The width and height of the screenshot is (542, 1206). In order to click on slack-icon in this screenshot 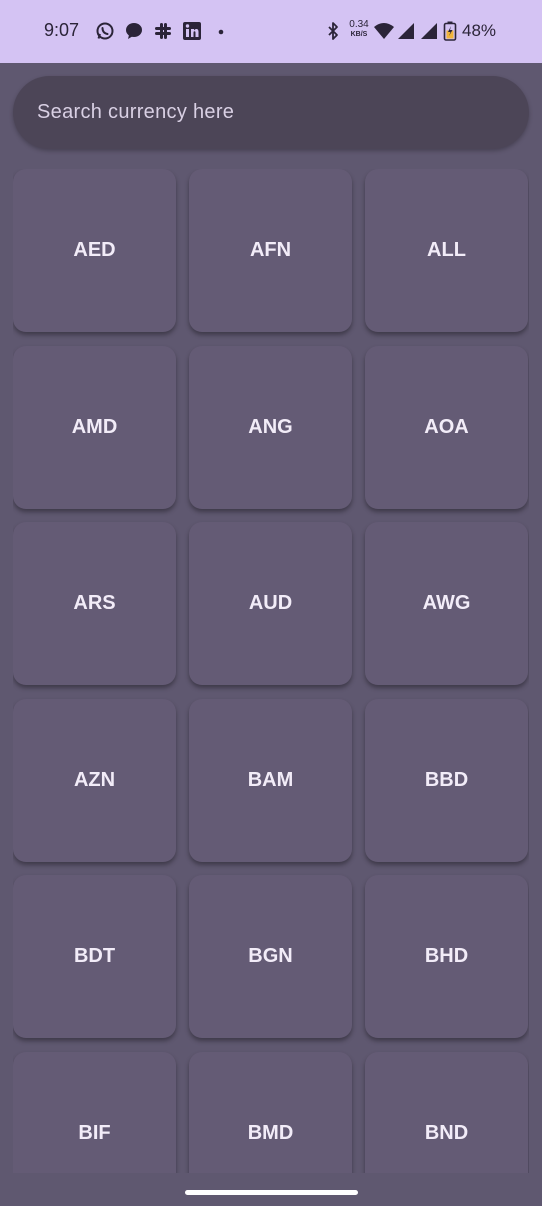, I will do `click(163, 31)`.